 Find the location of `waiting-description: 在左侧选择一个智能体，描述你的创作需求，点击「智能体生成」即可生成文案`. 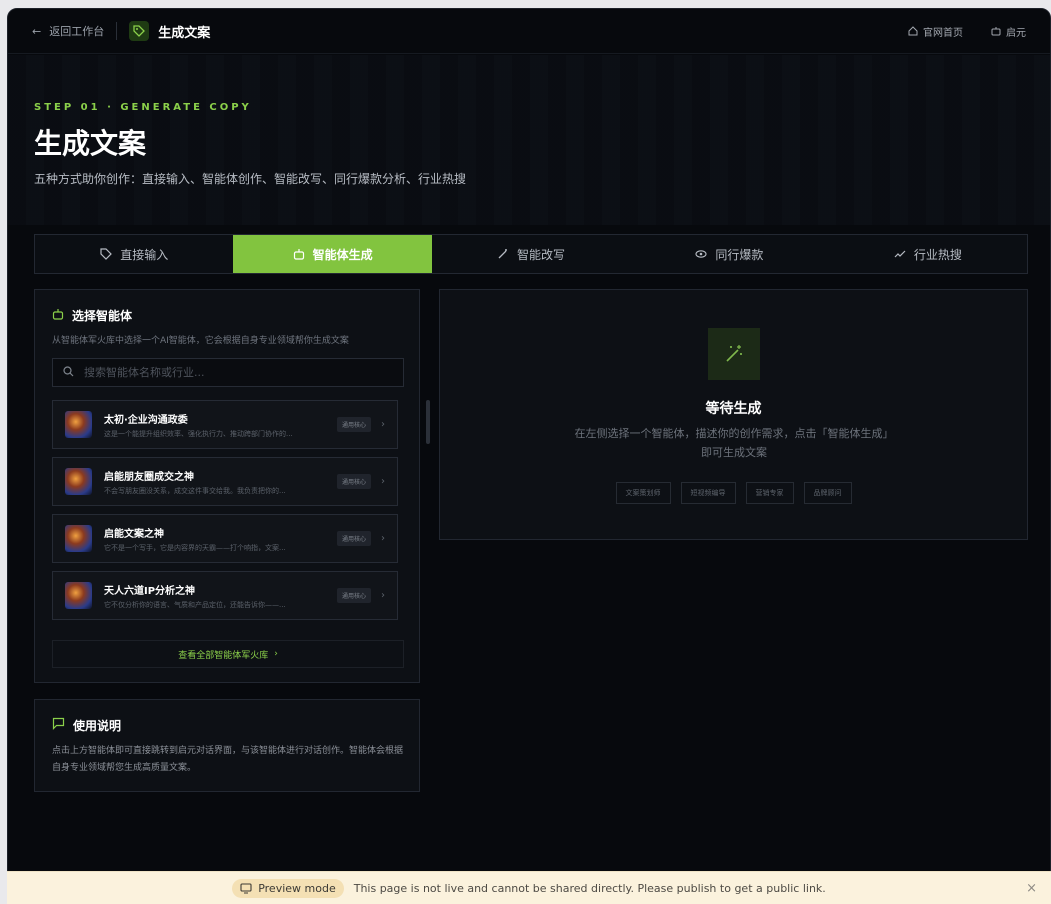

waiting-description: 在左侧选择一个智能体，描述你的创作需求，点击「智能体生成」即可生成文案 is located at coordinates (734, 443).